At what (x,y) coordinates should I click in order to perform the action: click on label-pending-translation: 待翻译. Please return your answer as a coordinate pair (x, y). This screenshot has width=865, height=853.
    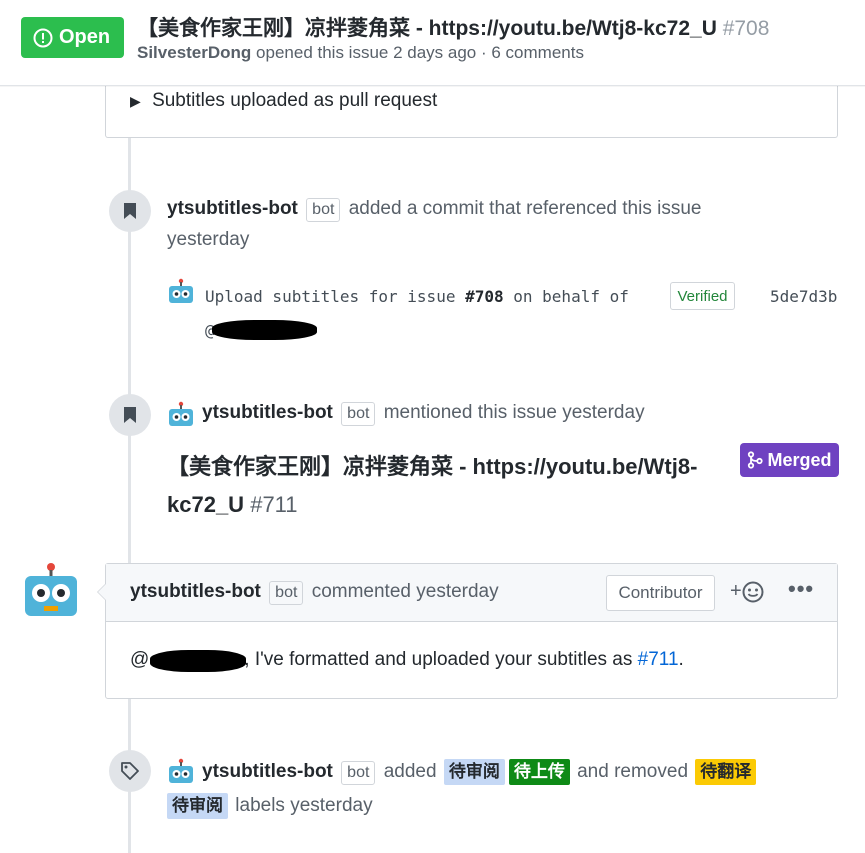
    Looking at the image, I should click on (726, 772).